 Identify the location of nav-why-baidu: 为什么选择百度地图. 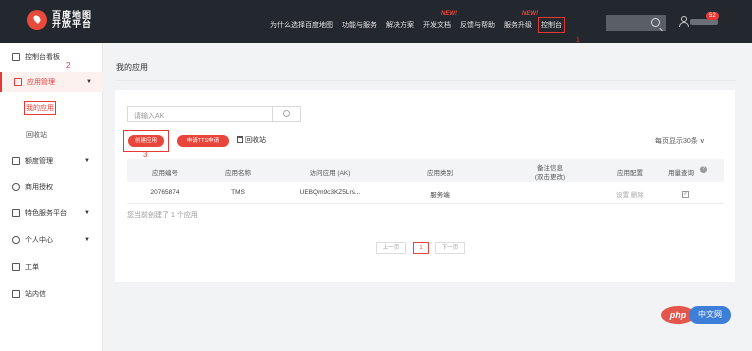
(301, 25).